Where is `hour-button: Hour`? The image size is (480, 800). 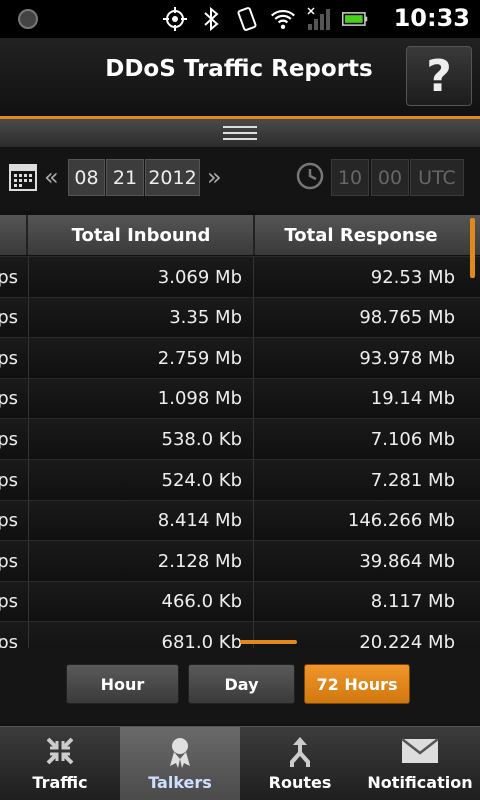 hour-button: Hour is located at coordinates (122, 684).